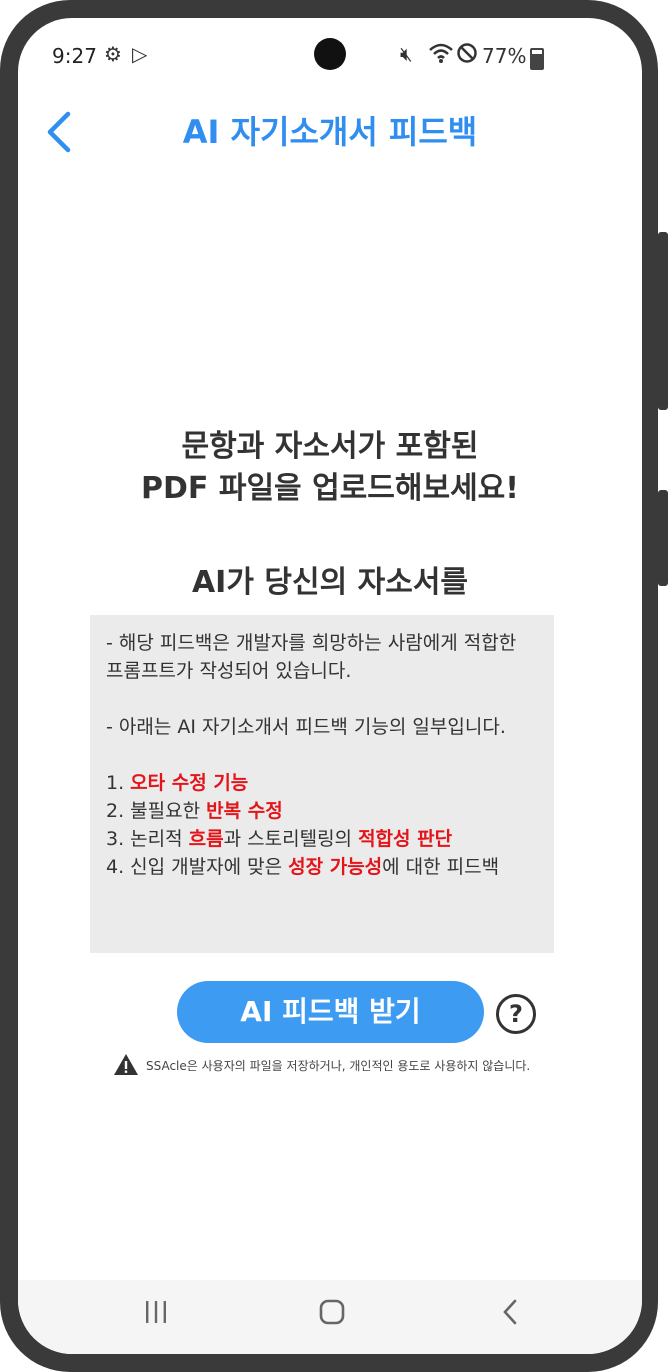 This screenshot has width=668, height=1372. Describe the element at coordinates (330, 582) in the screenshot. I see `feedback-subline: AI가 당신의 자소서를` at that location.